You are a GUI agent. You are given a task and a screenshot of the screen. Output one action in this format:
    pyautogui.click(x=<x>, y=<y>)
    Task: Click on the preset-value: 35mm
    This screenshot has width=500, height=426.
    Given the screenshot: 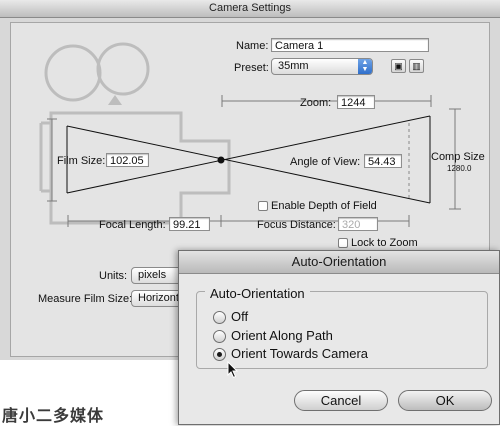 What is the action you would take?
    pyautogui.click(x=293, y=66)
    